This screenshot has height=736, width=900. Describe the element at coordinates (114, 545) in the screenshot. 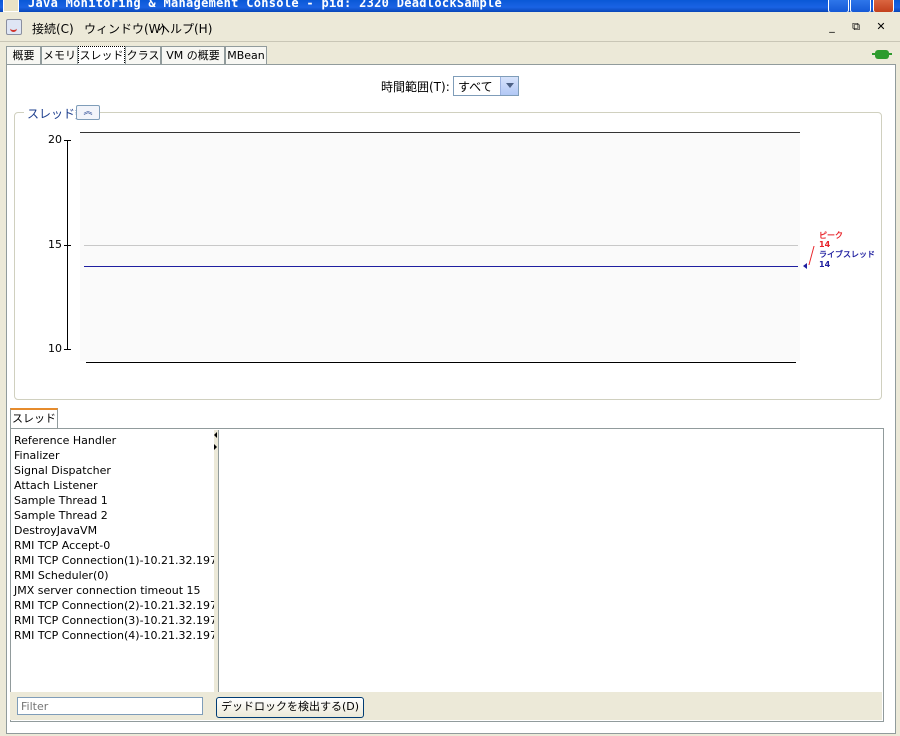

I see `thread-list-item: RMI TCP Accept-0` at that location.